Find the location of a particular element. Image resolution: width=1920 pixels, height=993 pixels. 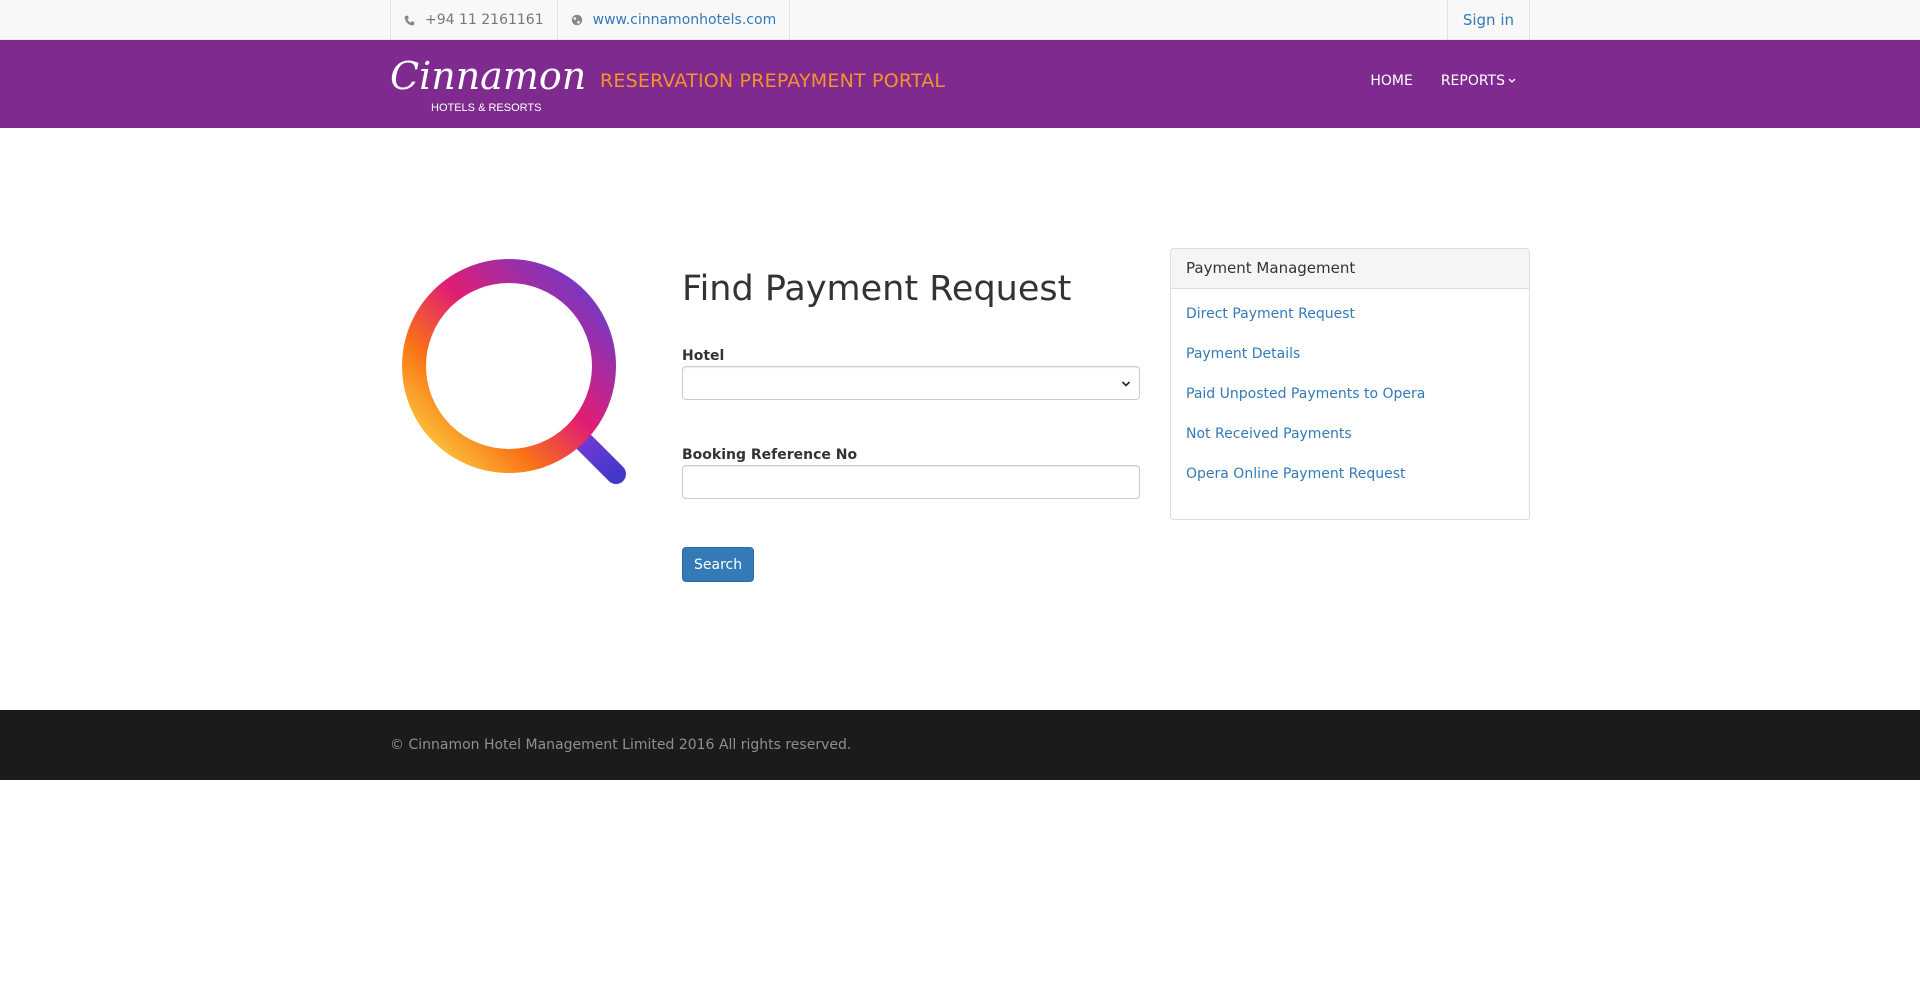

hotel-field-group: Hotel is located at coordinates (911, 374).